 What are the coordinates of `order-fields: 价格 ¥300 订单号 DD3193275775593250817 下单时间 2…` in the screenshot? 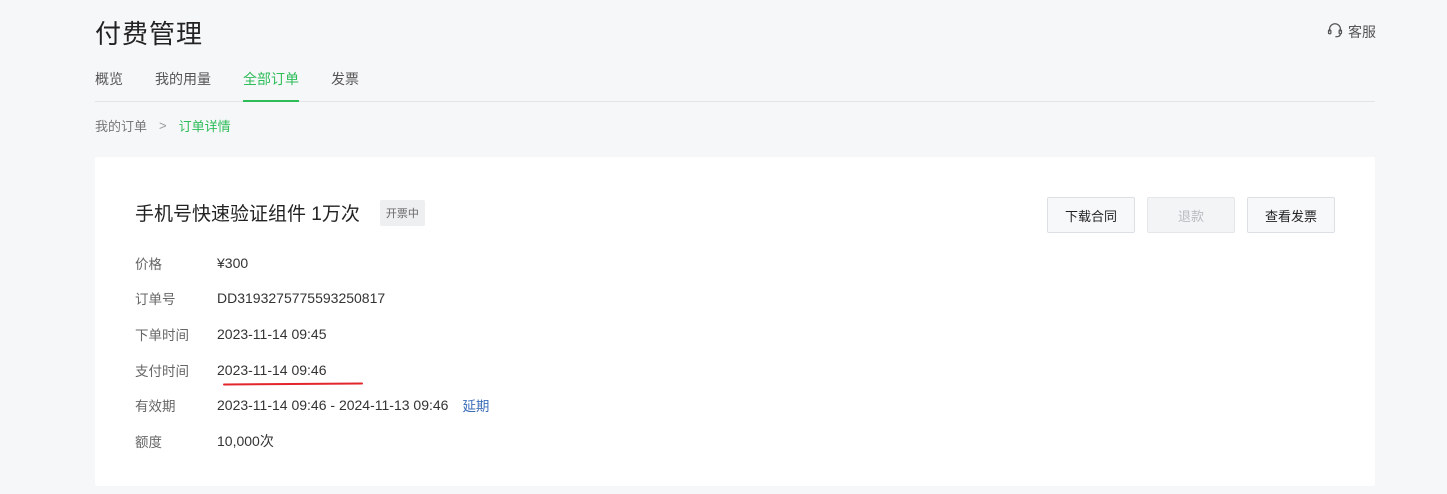 It's located at (312, 352).